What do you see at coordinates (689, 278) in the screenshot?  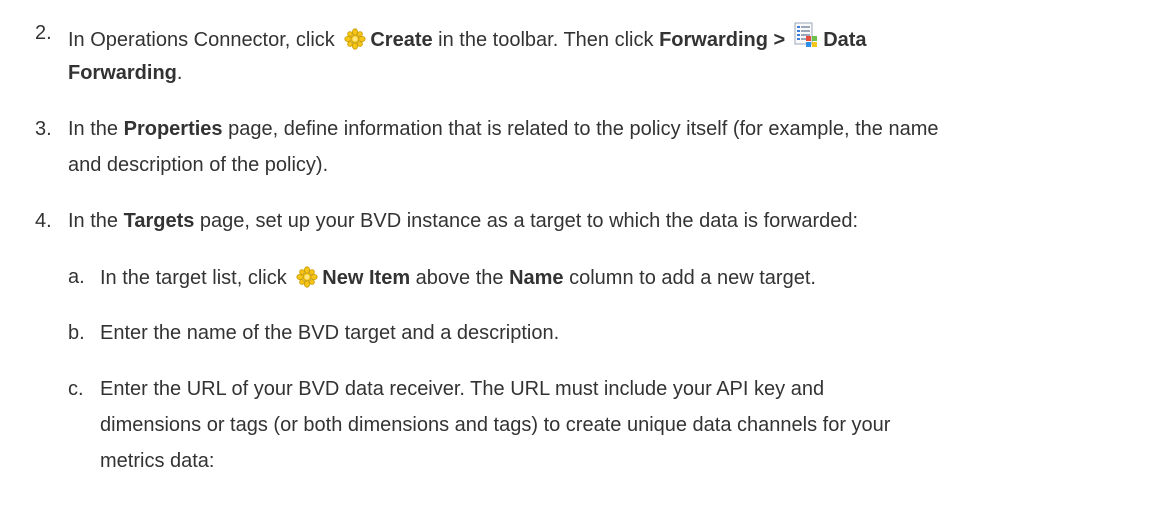 I see `step-text: column to add a new target.` at bounding box center [689, 278].